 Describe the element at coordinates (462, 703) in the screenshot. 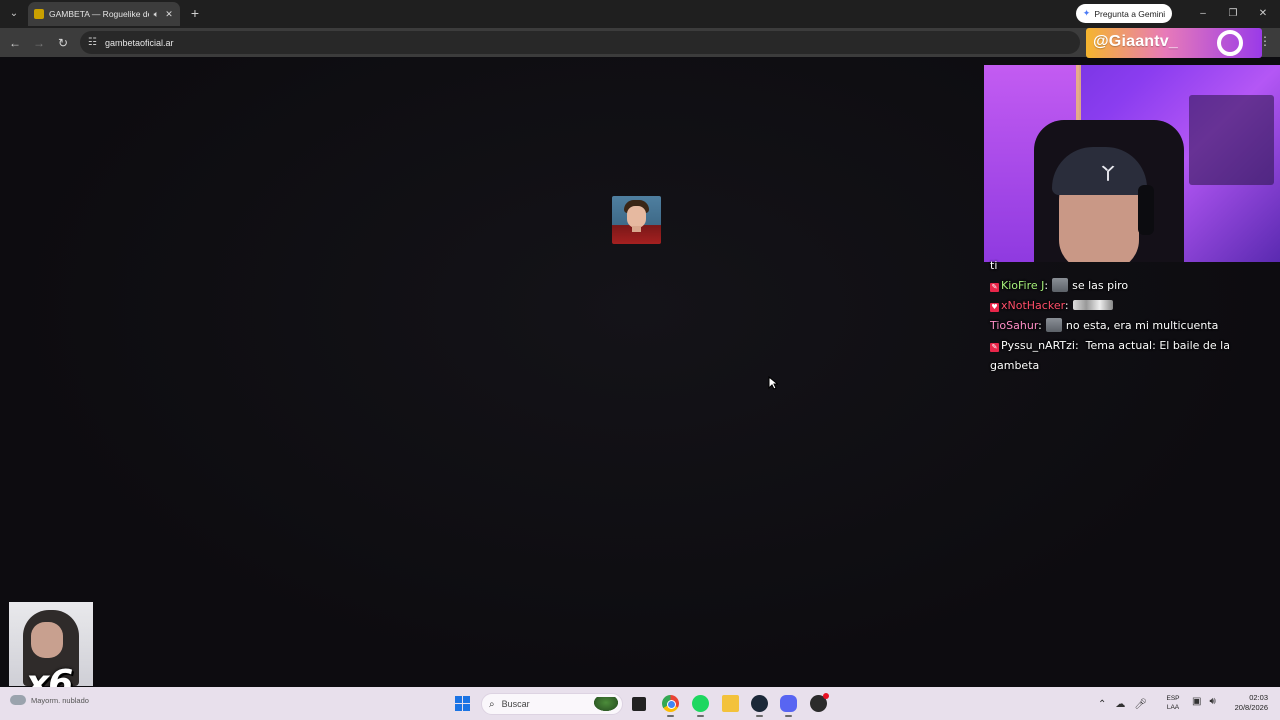

I see `windows-start-icon` at that location.